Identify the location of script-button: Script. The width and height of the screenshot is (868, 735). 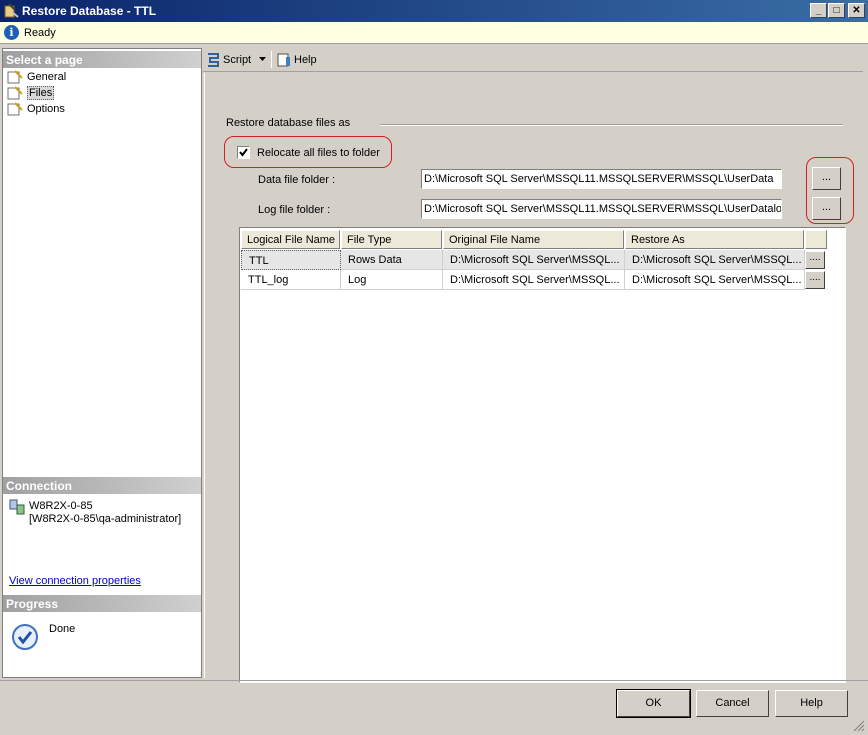
(228, 60).